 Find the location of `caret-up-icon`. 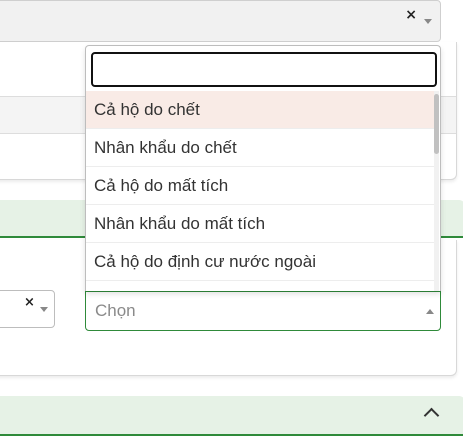

caret-up-icon is located at coordinates (430, 311).